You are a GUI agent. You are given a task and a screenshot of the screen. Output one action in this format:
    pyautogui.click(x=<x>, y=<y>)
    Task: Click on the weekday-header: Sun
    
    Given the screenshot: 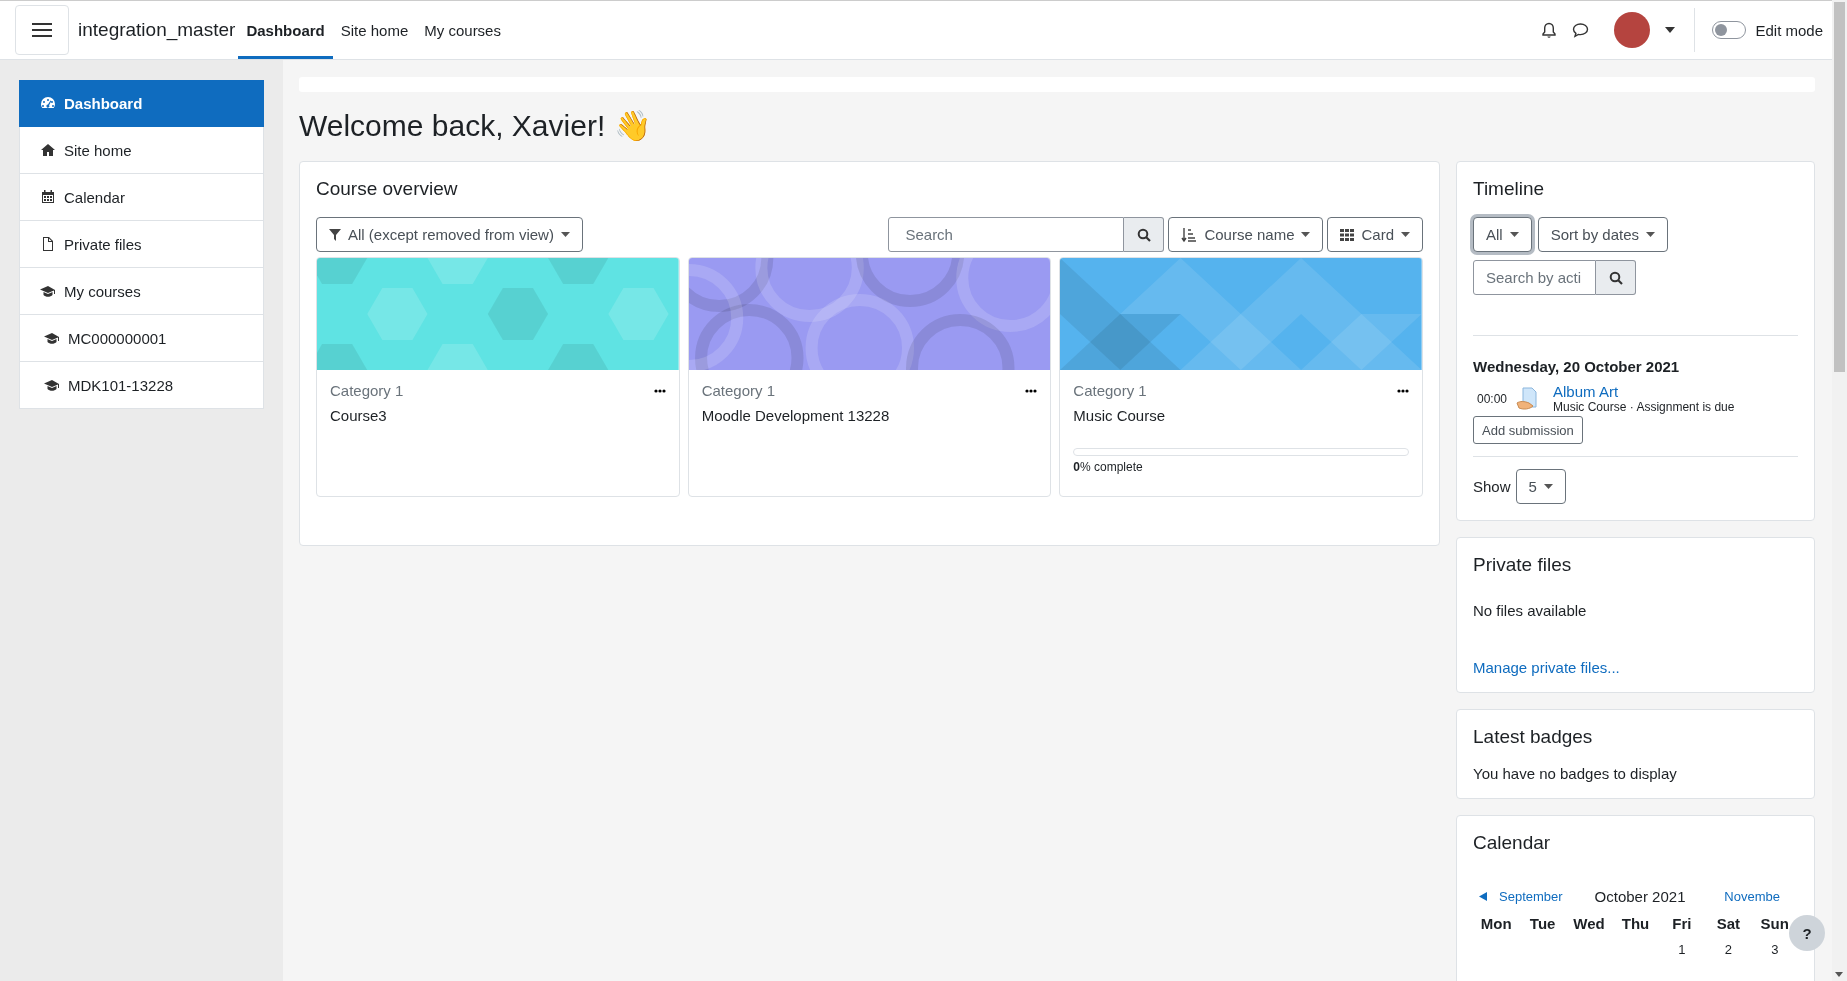 What is the action you would take?
    pyautogui.click(x=1774, y=923)
    